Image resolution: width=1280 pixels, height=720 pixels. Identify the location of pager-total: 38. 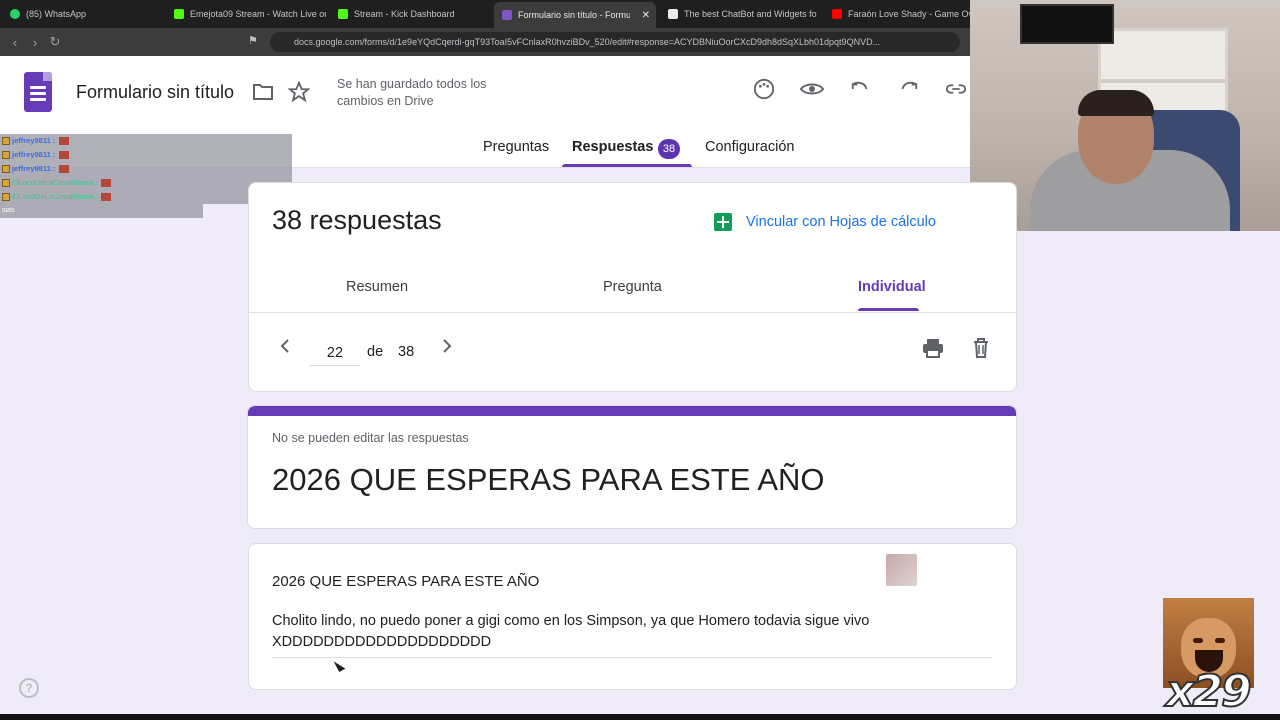
(406, 352).